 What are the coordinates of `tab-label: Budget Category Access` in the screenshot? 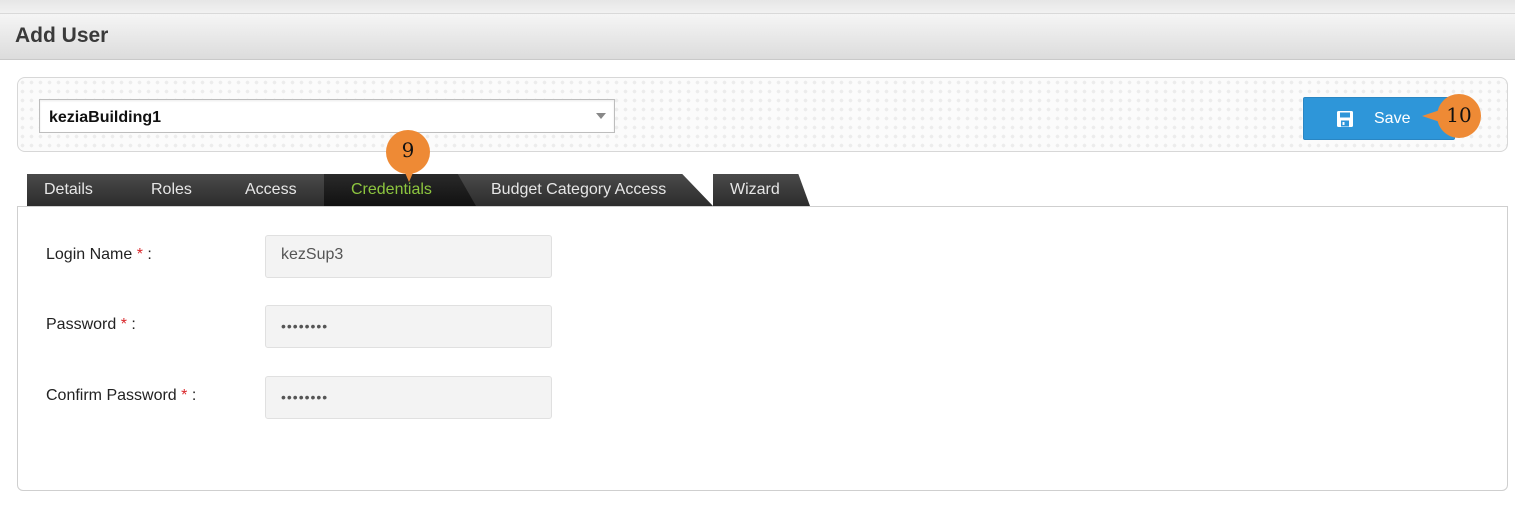 It's located at (579, 189).